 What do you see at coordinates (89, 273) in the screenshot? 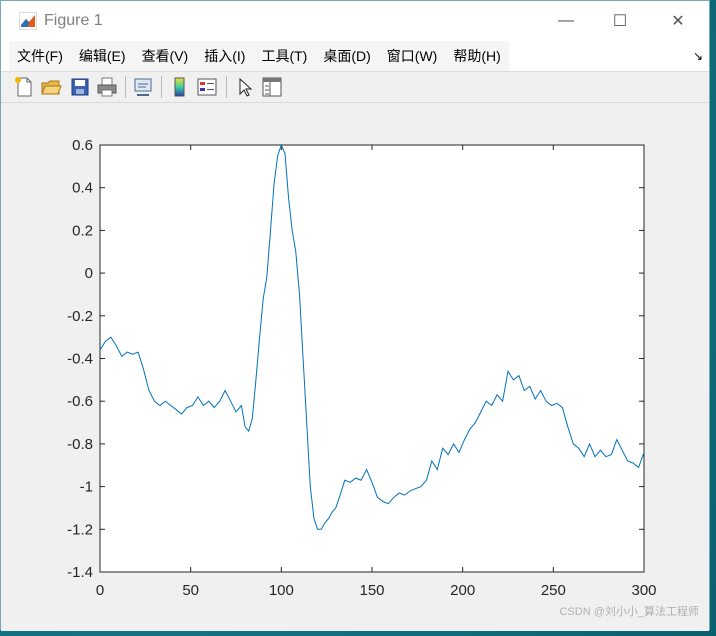
I see `y-tick-label: 0` at bounding box center [89, 273].